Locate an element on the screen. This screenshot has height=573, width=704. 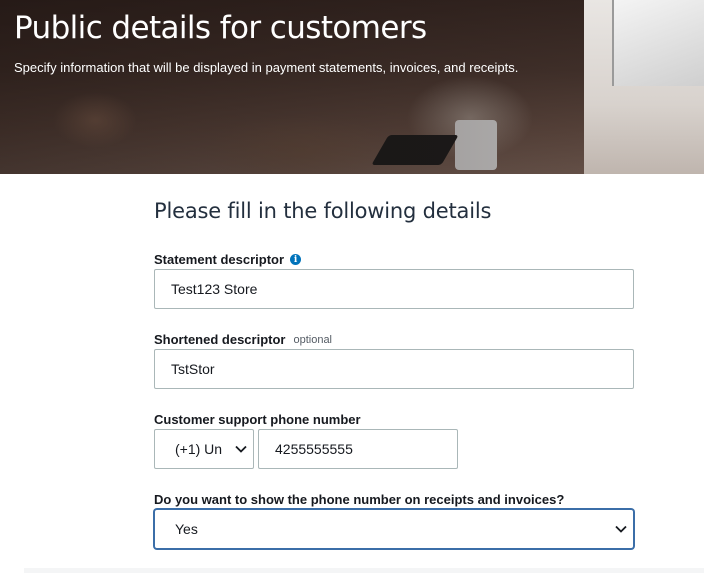
shortened-descriptor-label-text: Shortened descriptor is located at coordinates (220, 339).